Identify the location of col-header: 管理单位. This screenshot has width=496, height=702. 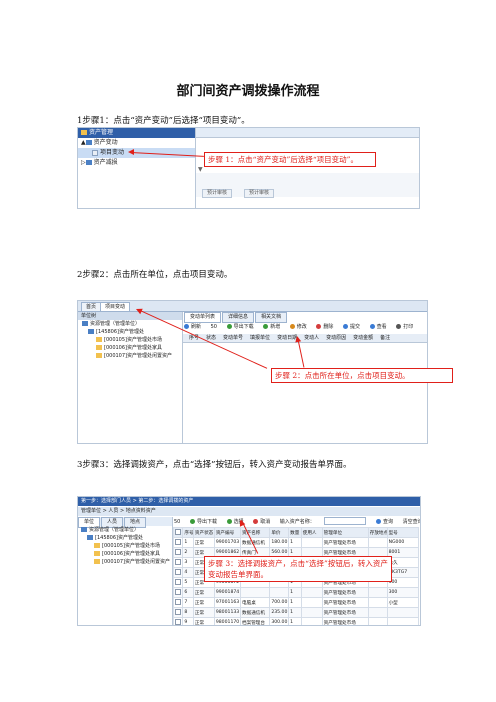
(345, 532).